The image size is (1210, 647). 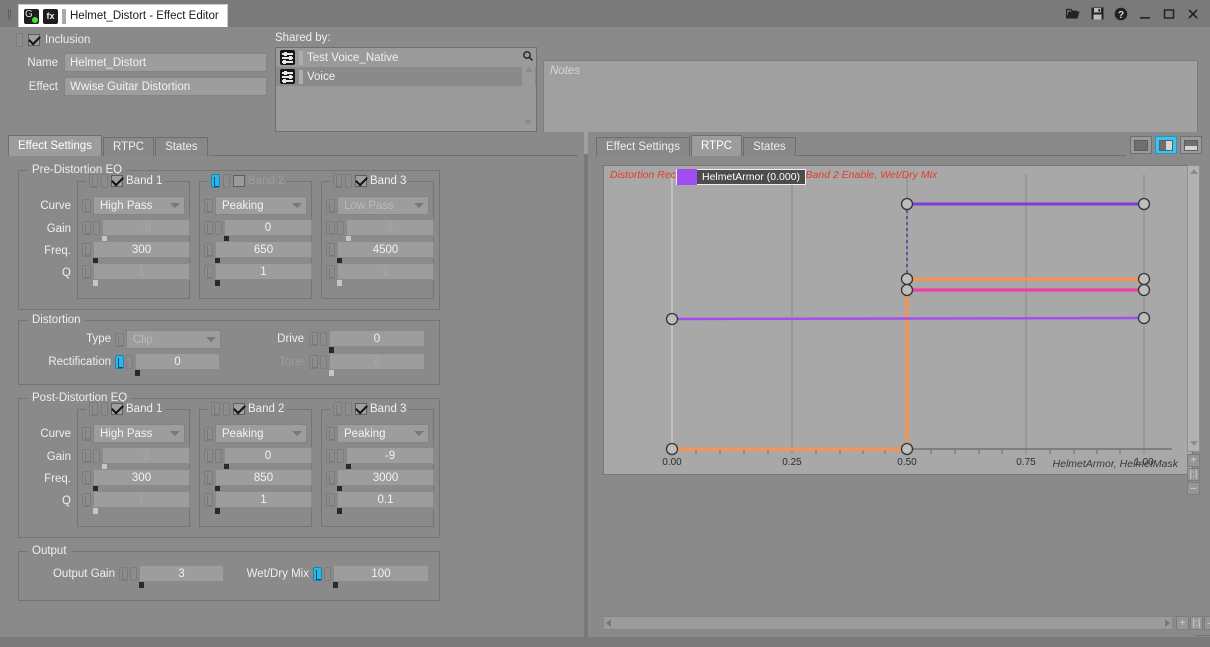 What do you see at coordinates (177, 364) in the screenshot?
I see `rectification-slider: 0` at bounding box center [177, 364].